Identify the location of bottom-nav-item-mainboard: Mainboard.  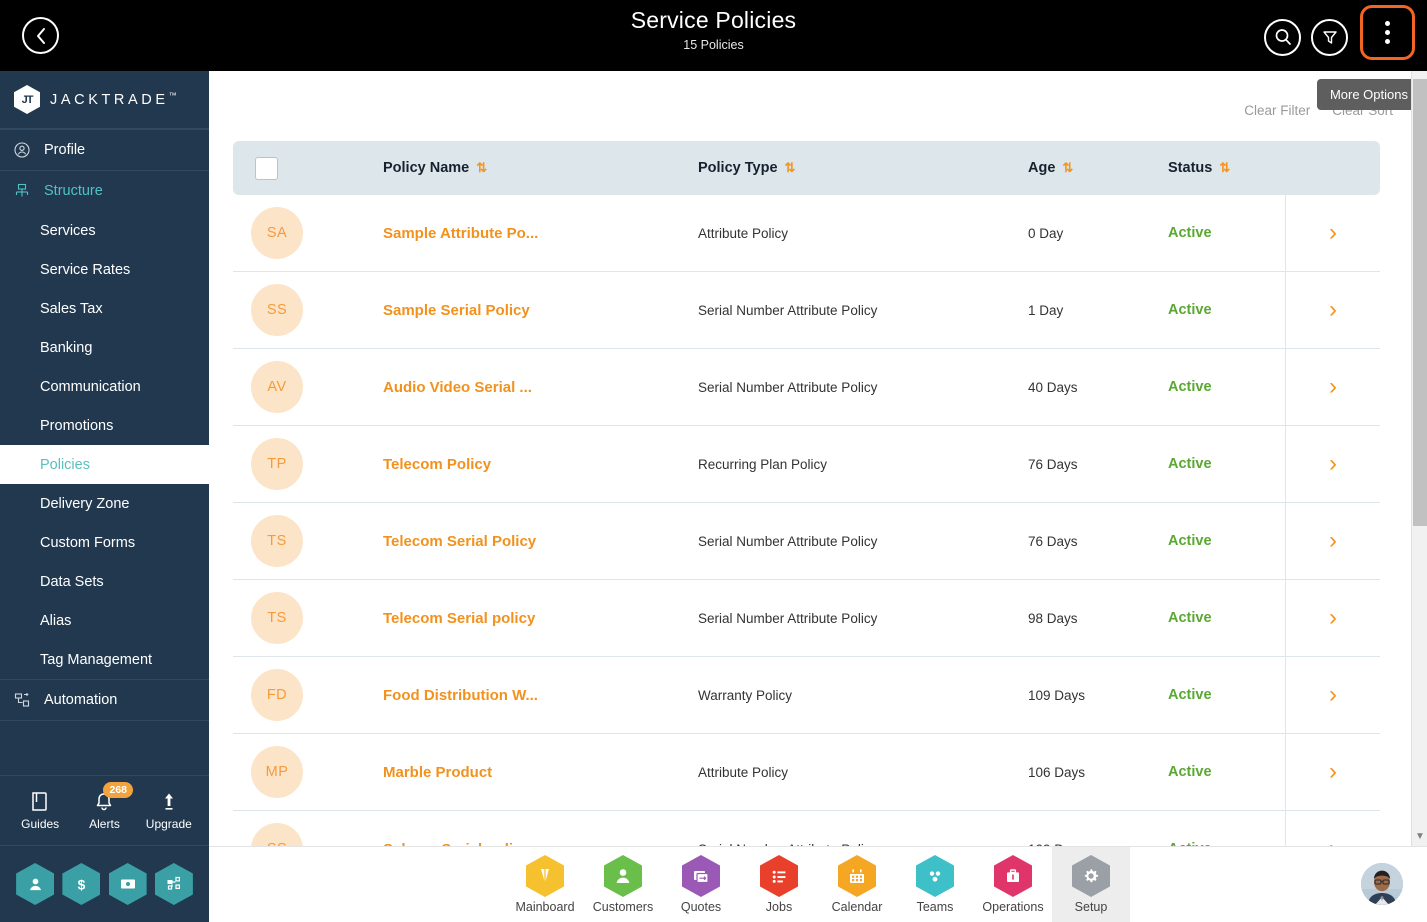
(545, 884).